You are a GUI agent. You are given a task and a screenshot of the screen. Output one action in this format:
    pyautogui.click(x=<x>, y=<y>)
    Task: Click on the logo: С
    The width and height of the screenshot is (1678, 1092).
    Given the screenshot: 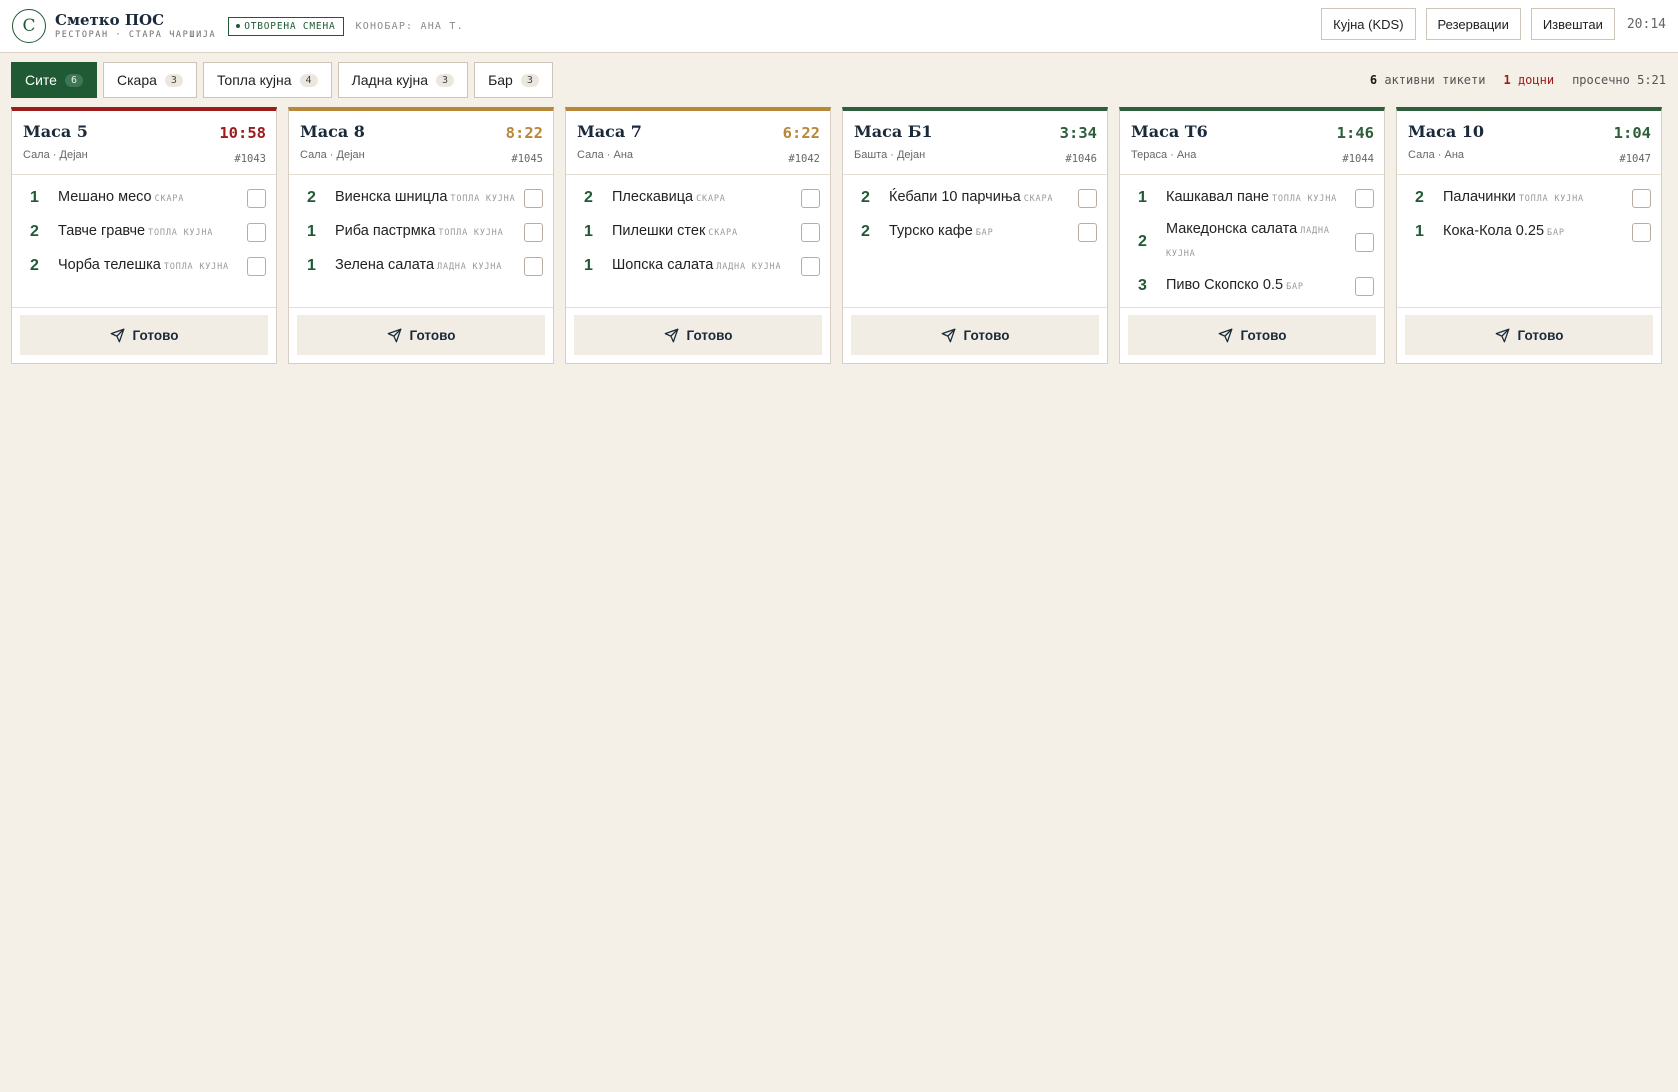 What is the action you would take?
    pyautogui.click(x=29, y=26)
    